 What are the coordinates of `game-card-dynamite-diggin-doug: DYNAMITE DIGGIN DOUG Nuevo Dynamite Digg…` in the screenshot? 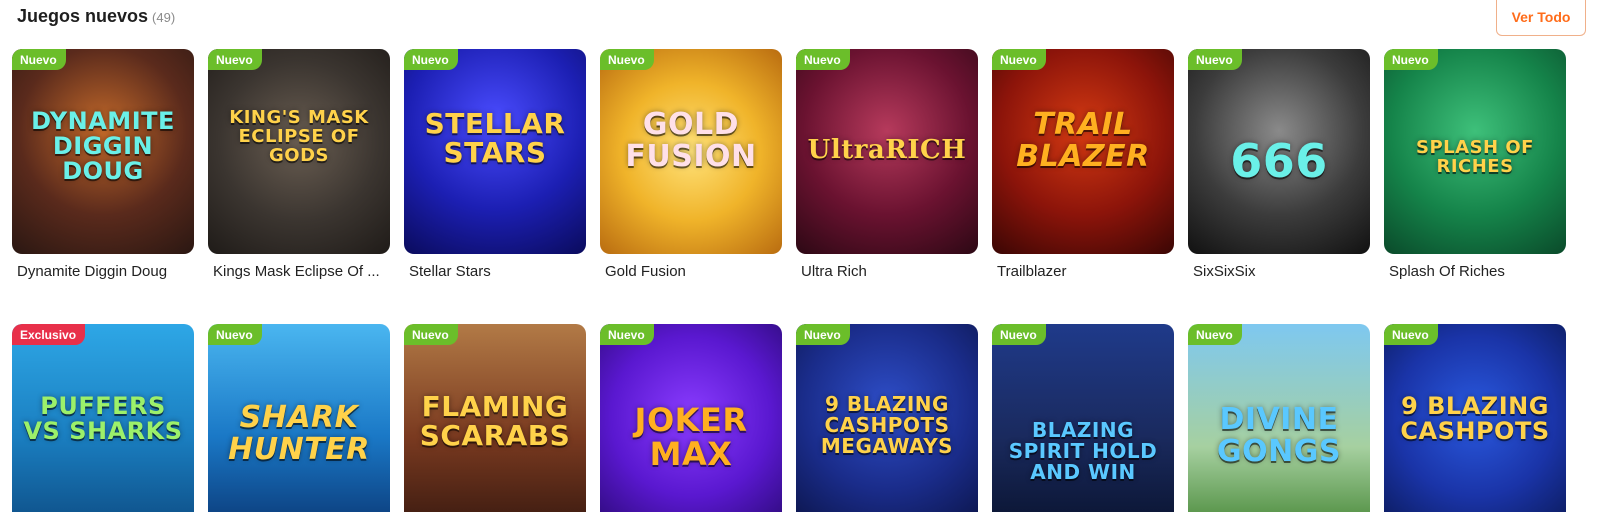 It's located at (103, 164).